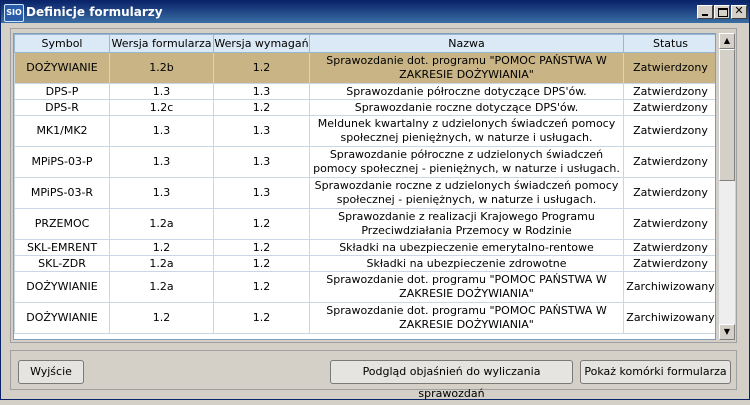 The width and height of the screenshot is (750, 405). Describe the element at coordinates (62, 263) in the screenshot. I see `cell-symbol: SKL-ZDR` at that location.